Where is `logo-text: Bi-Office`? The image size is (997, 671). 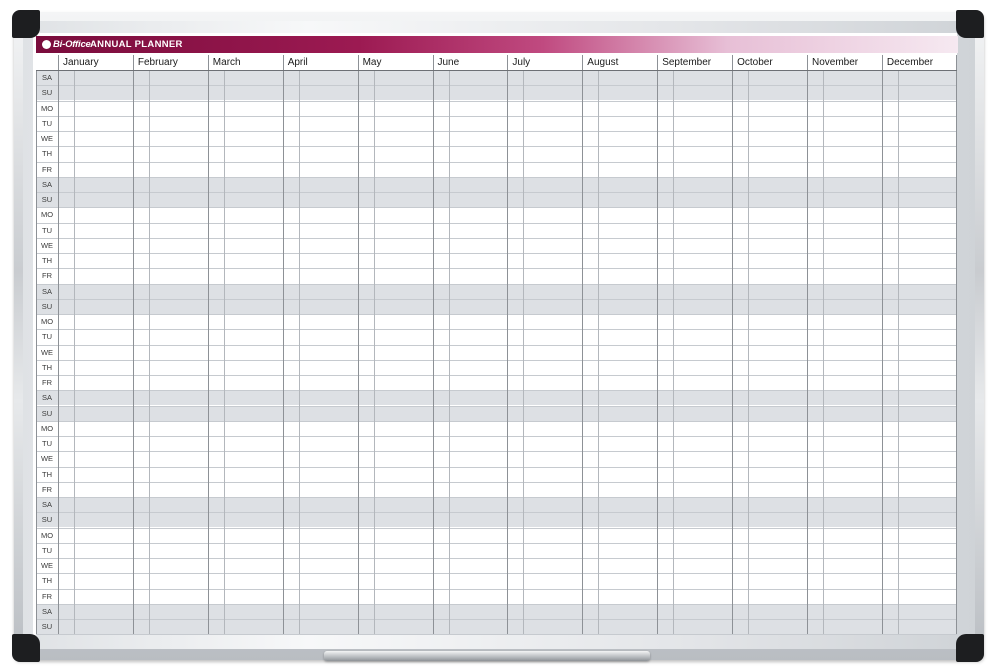
logo-text: Bi-Office is located at coordinates (72, 44).